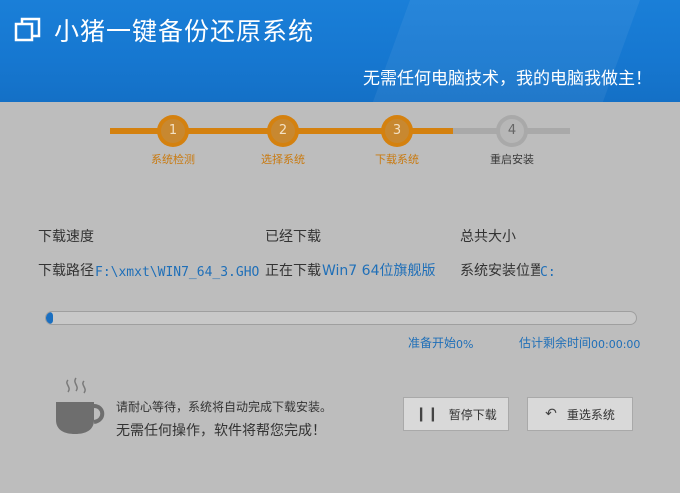 This screenshot has height=493, width=680. I want to click on coffee-cup-icon, so click(80, 405).